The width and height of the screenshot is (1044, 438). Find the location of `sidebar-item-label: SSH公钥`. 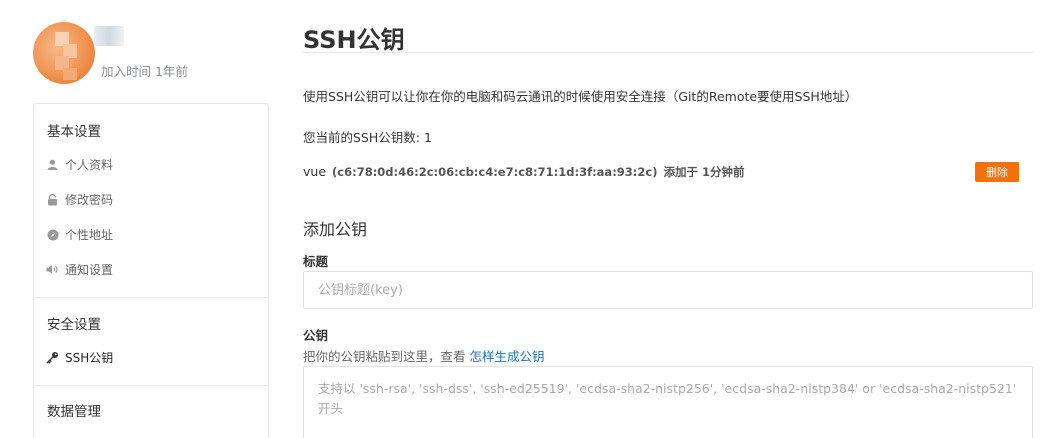

sidebar-item-label: SSH公钥 is located at coordinates (89, 358).